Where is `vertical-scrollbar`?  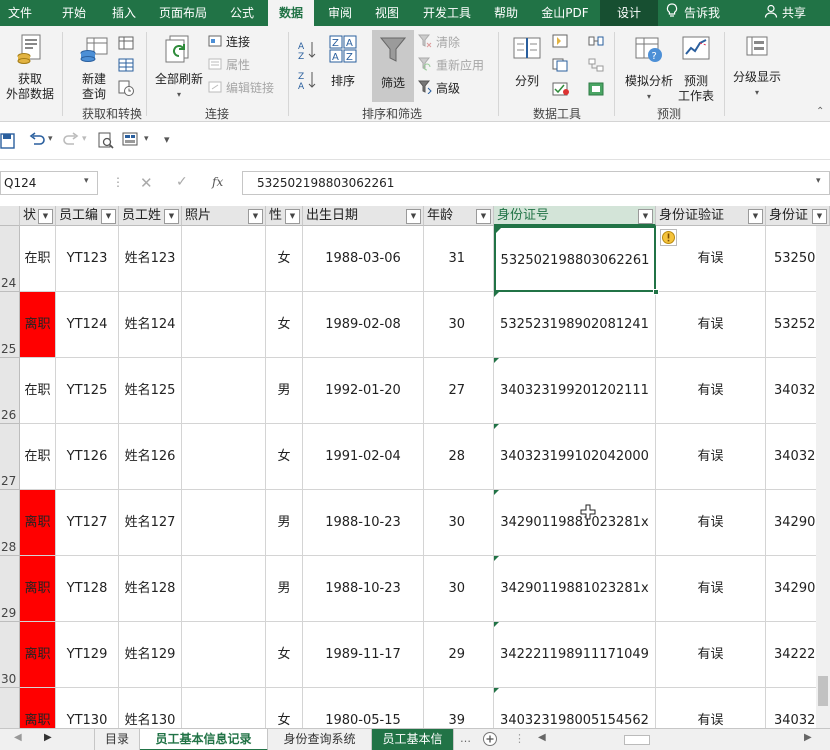 vertical-scrollbar is located at coordinates (823, 477).